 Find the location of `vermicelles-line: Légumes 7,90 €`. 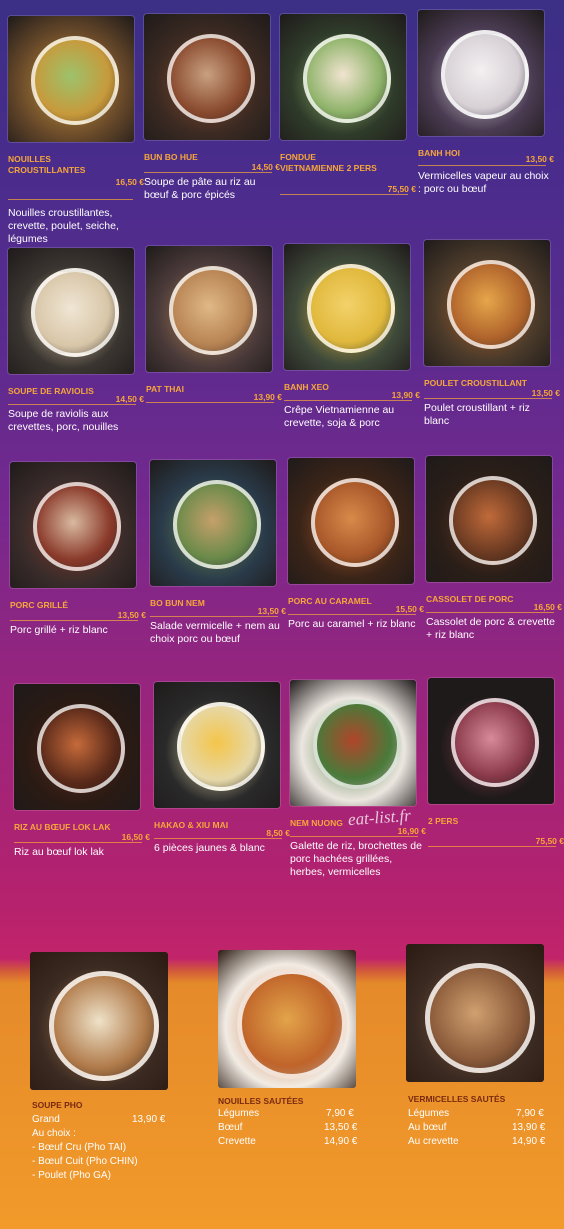

vermicelles-line: Légumes 7,90 € is located at coordinates (476, 1114).